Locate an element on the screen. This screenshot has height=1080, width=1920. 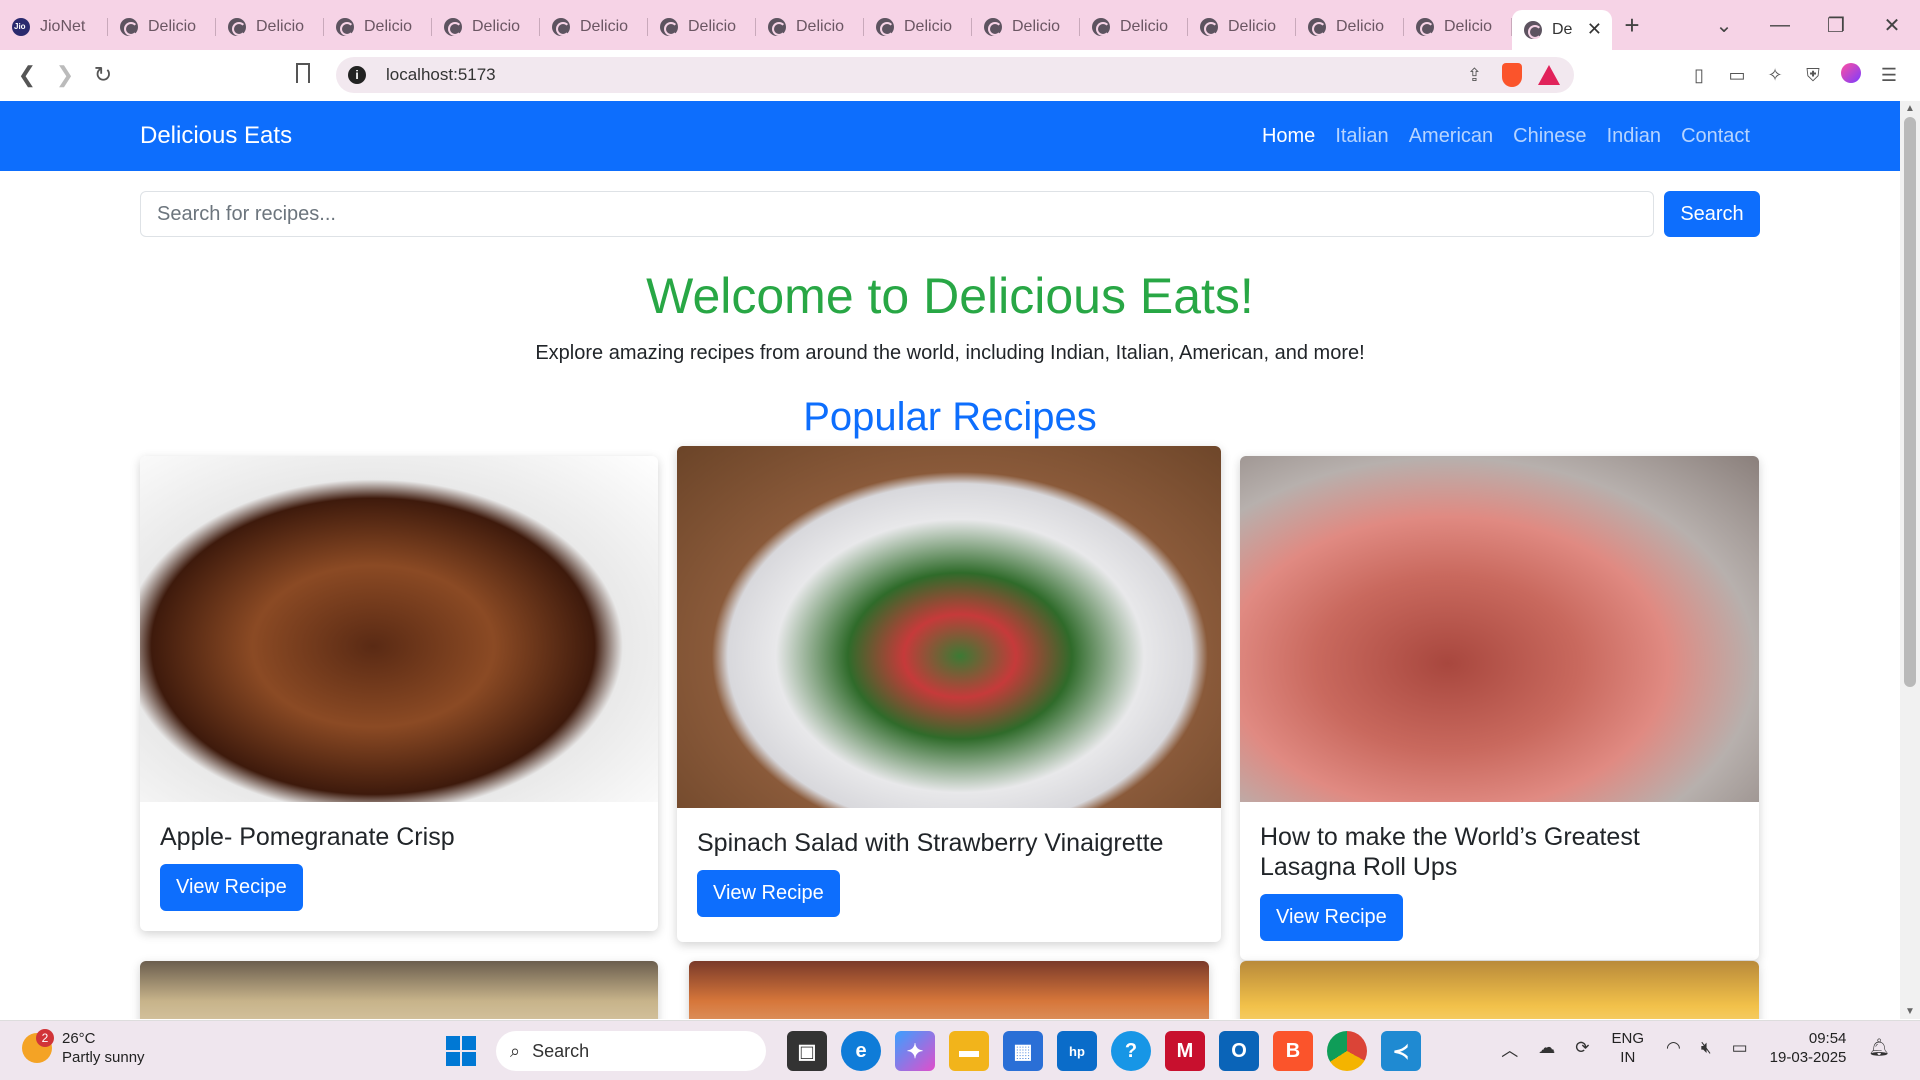
brave-shields-icon is located at coordinates (1512, 75).